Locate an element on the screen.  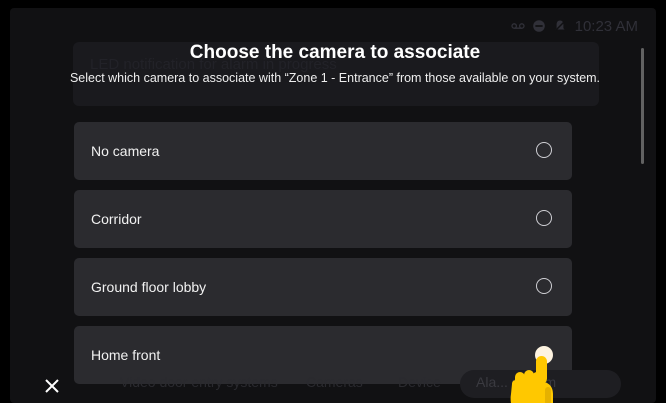
option-label: No camera is located at coordinates (125, 151).